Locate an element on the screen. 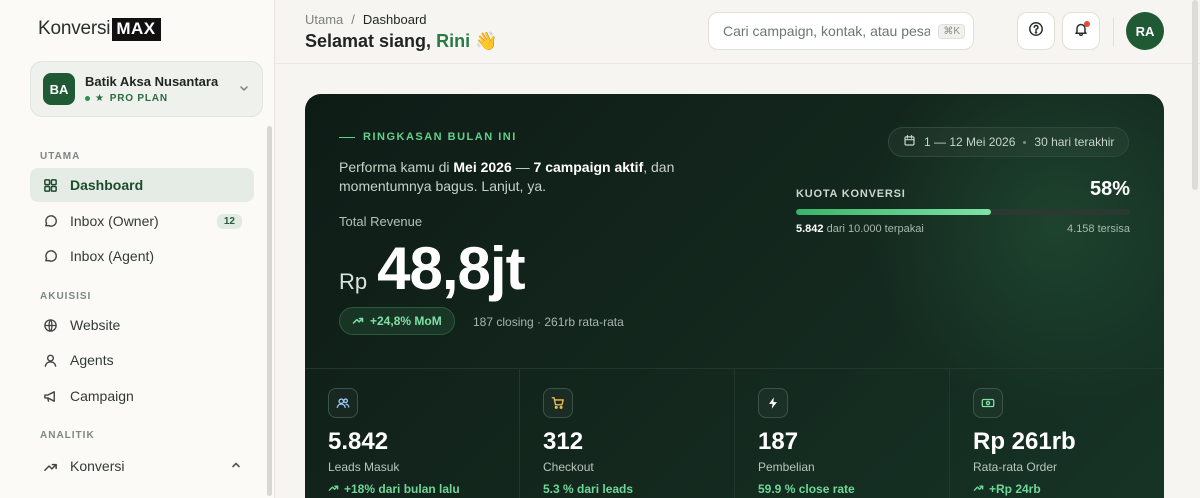  chevron-up-icon is located at coordinates (236, 466).